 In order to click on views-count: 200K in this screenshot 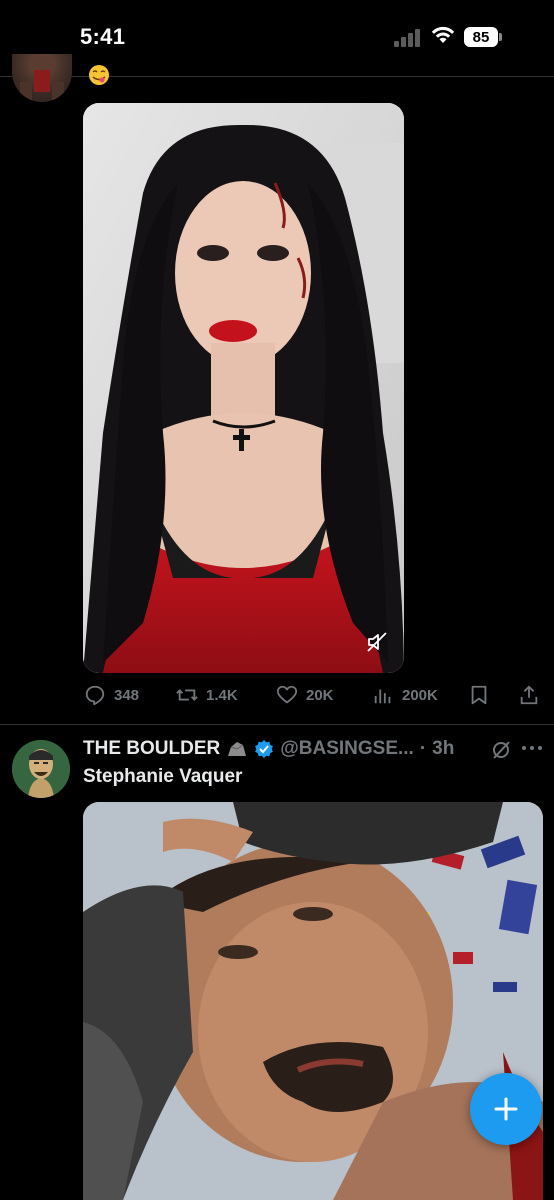, I will do `click(420, 695)`.